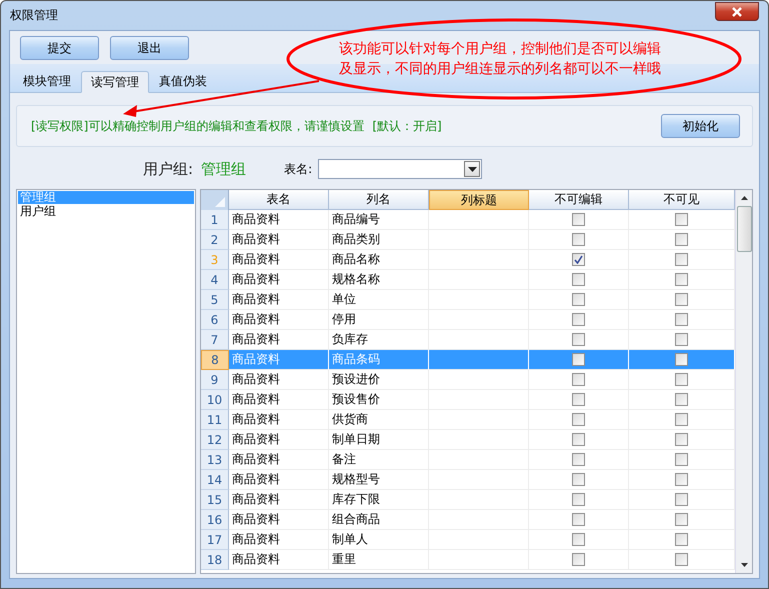 The height and width of the screenshot is (589, 769). Describe the element at coordinates (215, 380) in the screenshot. I see `row-number: 9` at that location.